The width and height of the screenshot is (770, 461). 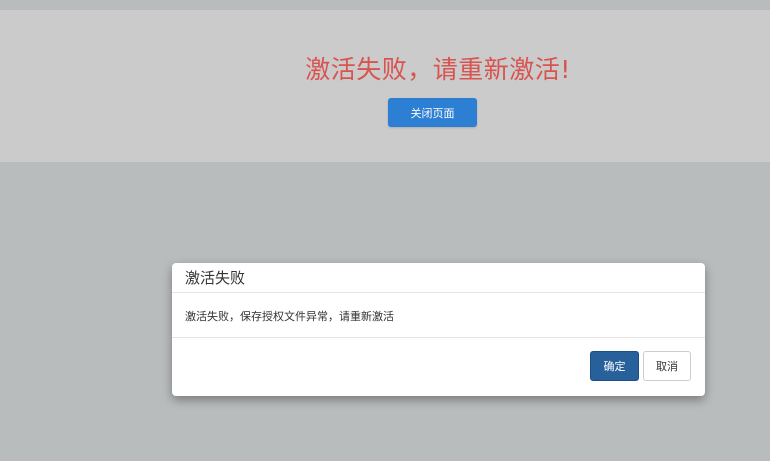 I want to click on confirm-button: 确定, so click(x=614, y=366).